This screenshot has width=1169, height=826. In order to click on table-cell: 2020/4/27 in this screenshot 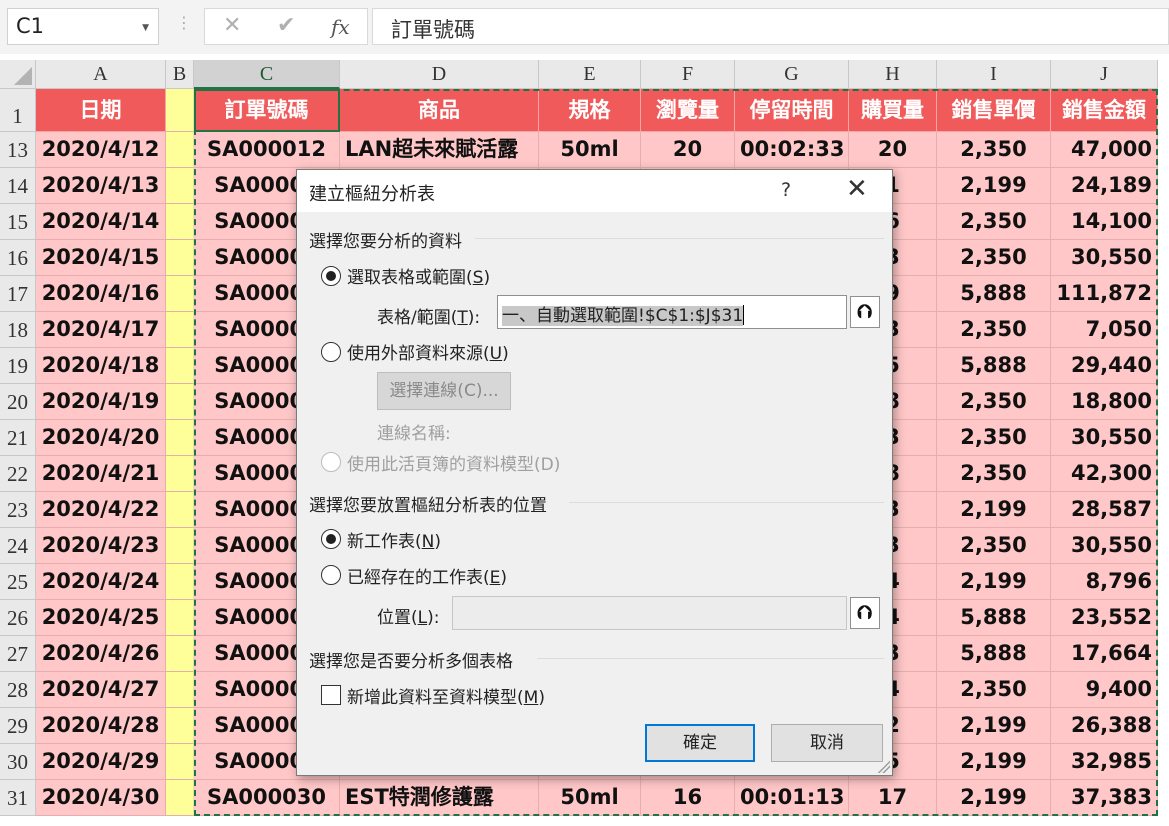, I will do `click(101, 690)`.